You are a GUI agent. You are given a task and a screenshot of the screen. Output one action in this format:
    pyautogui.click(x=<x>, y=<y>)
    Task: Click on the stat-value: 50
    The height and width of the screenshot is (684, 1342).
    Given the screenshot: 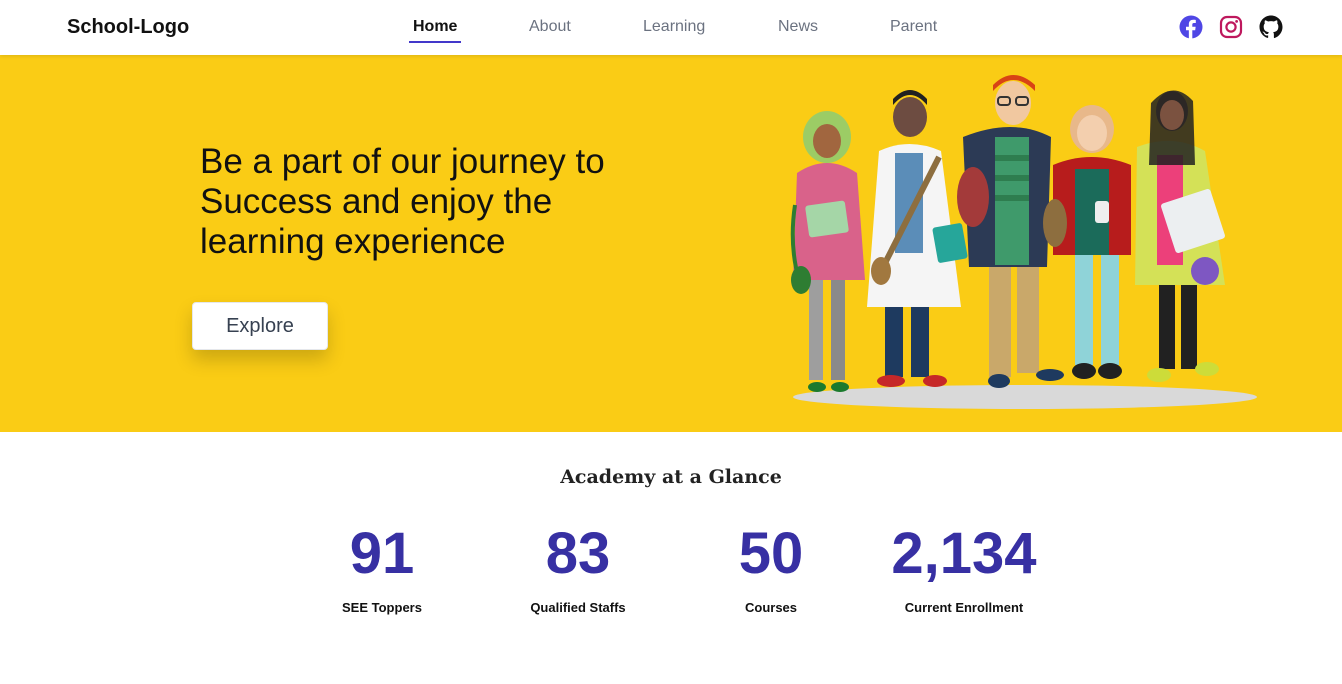 What is the action you would take?
    pyautogui.click(x=771, y=553)
    